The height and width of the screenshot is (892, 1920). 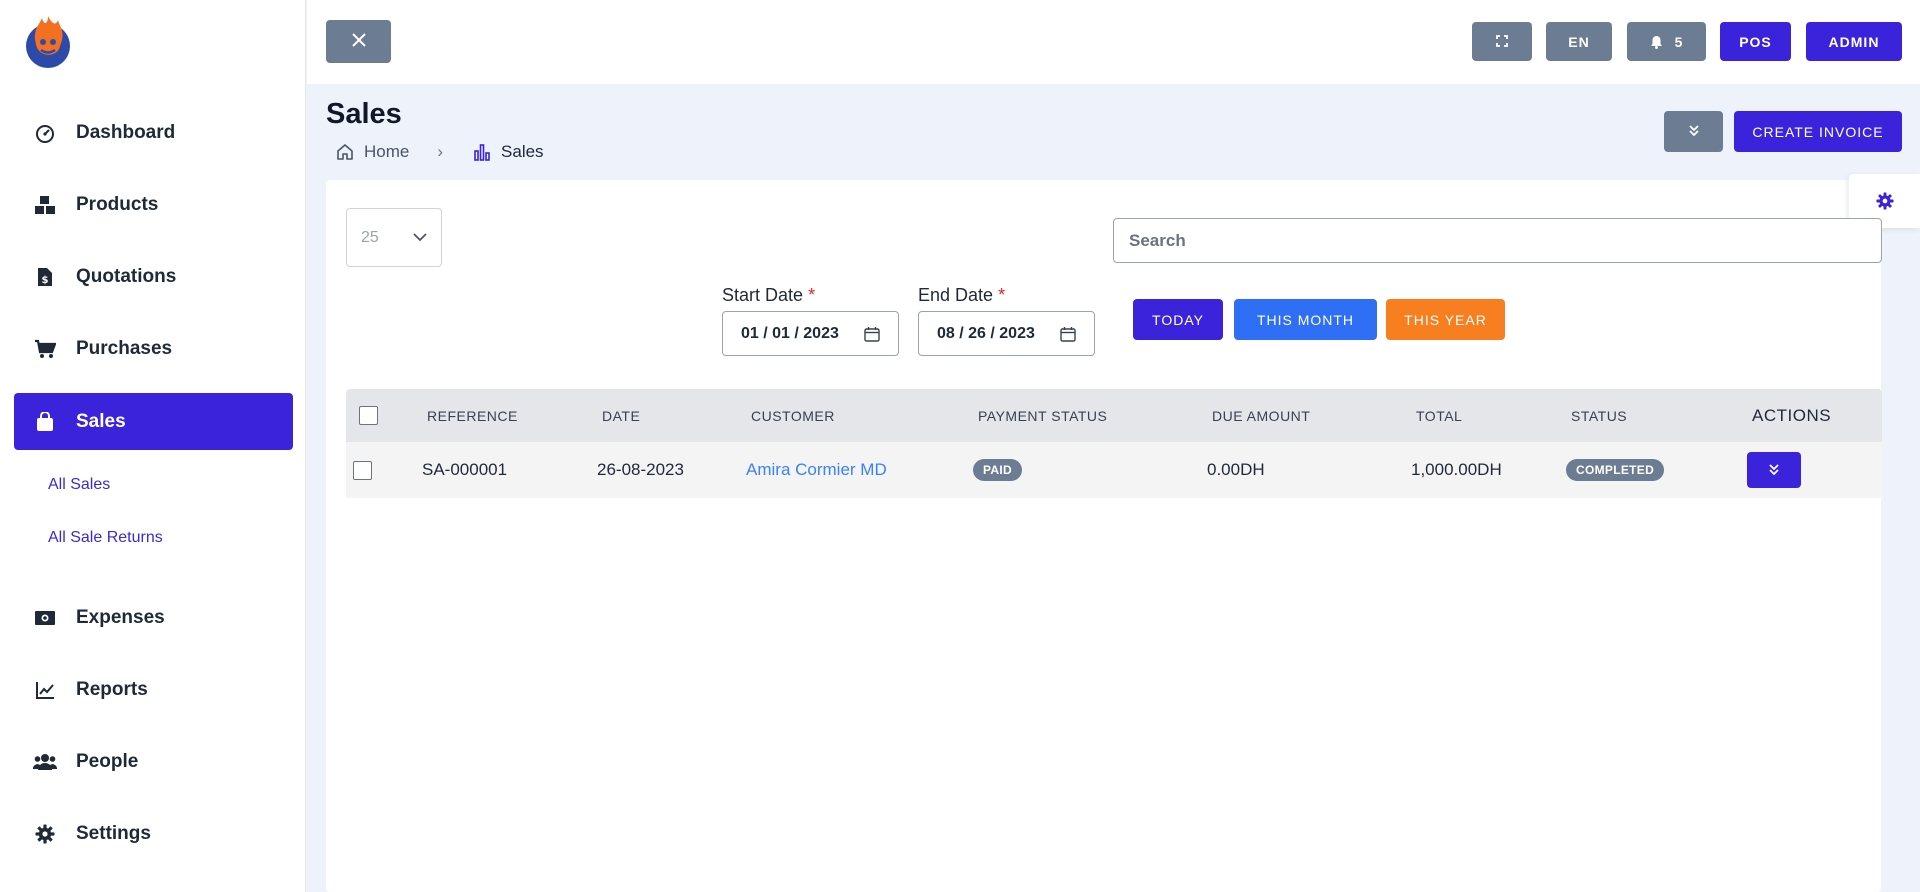 What do you see at coordinates (120, 617) in the screenshot?
I see `sidebar-item-label: Expenses` at bounding box center [120, 617].